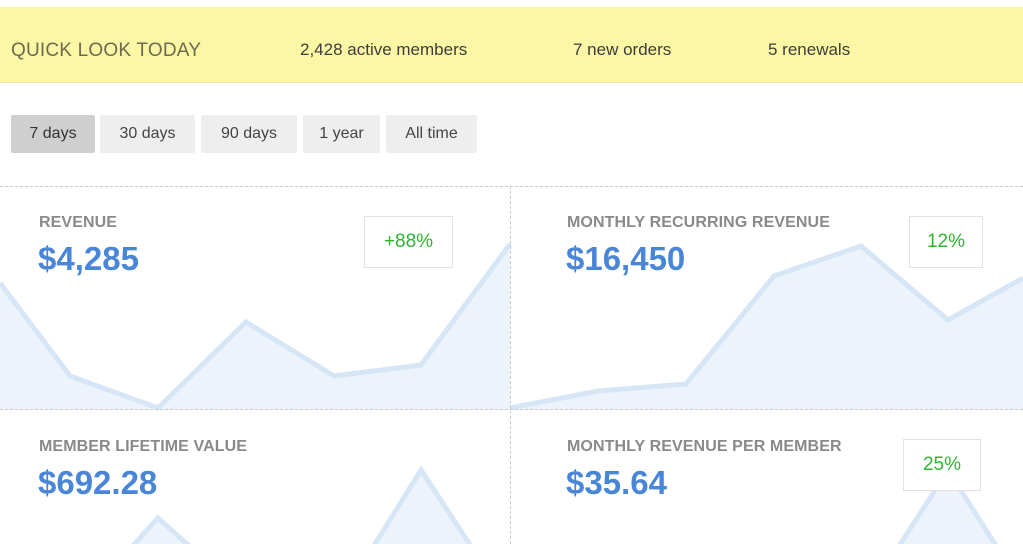 This screenshot has width=1023, height=544. Describe the element at coordinates (946, 242) in the screenshot. I see `mrr-change-badge: 12%` at that location.